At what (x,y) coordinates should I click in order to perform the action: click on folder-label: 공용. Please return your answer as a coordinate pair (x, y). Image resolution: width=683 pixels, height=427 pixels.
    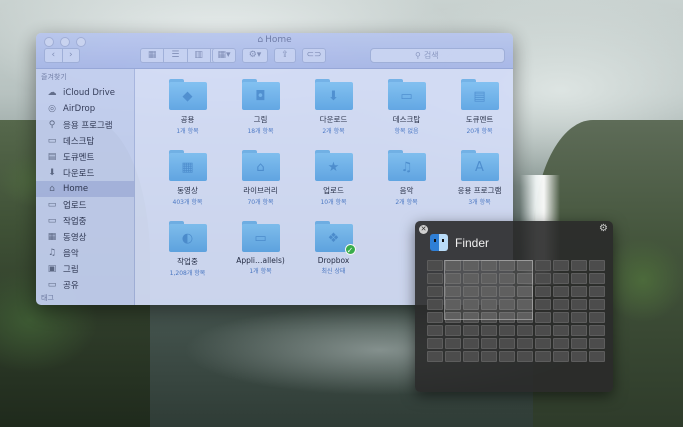
    Looking at the image, I should click on (187, 119).